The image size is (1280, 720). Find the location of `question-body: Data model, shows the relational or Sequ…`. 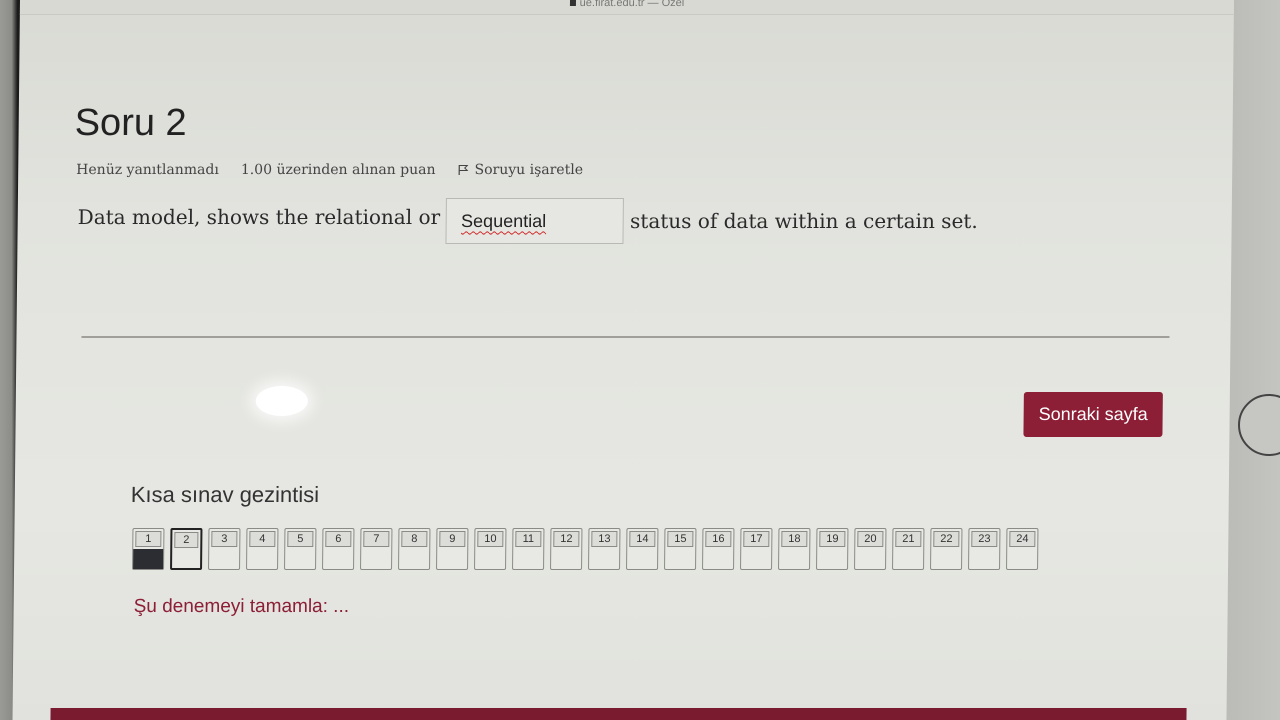

question-body: Data model, shows the relational or Sequ… is located at coordinates (527, 221).